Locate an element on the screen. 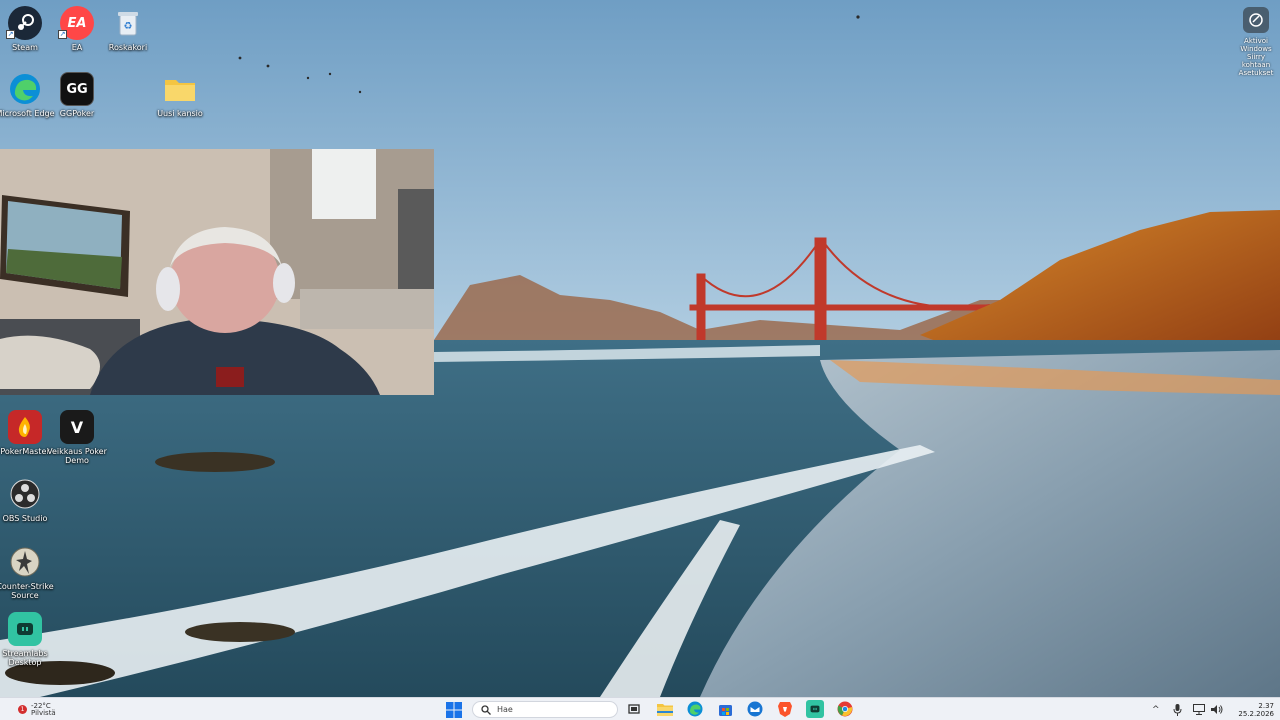 The image size is (1280, 720). tray-microphone is located at coordinates (1177, 709).